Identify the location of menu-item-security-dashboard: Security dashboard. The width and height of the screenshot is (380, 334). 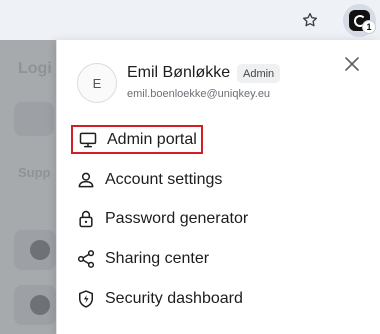
(159, 299).